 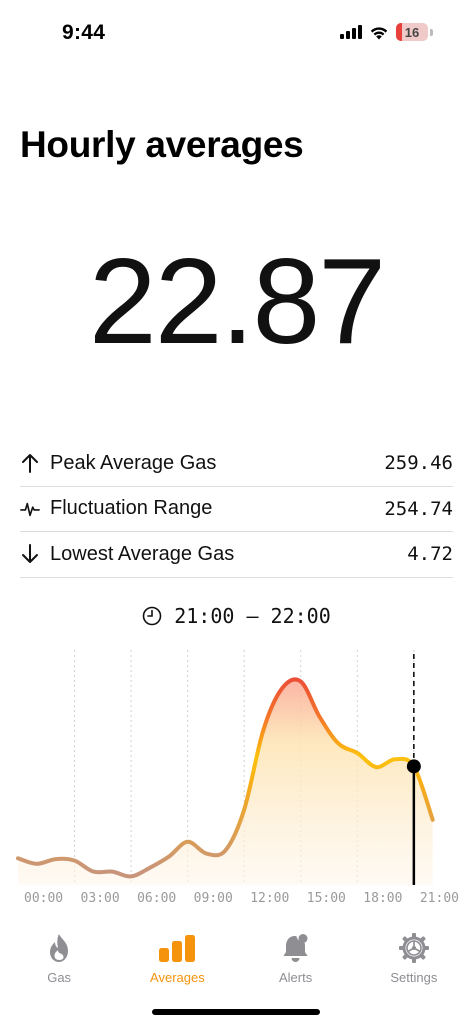 I want to click on tab-label: Averages, so click(x=177, y=977).